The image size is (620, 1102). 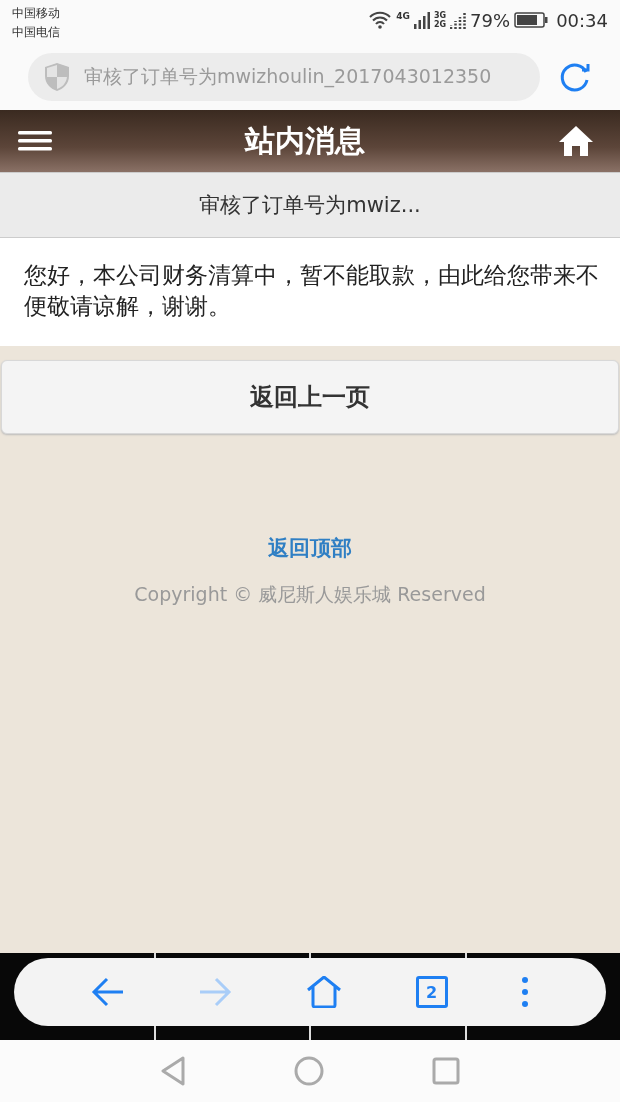 I want to click on network-type: 4G, so click(x=403, y=16).